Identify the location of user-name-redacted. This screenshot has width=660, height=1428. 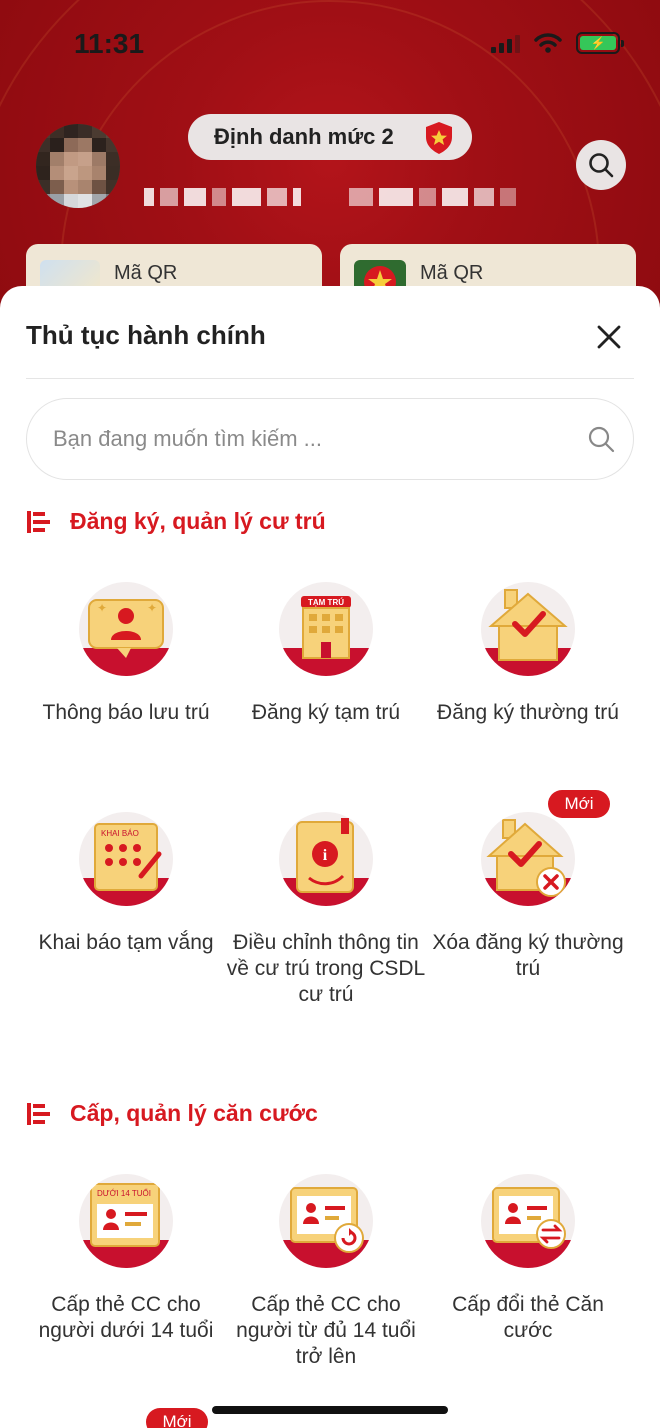
(330, 197).